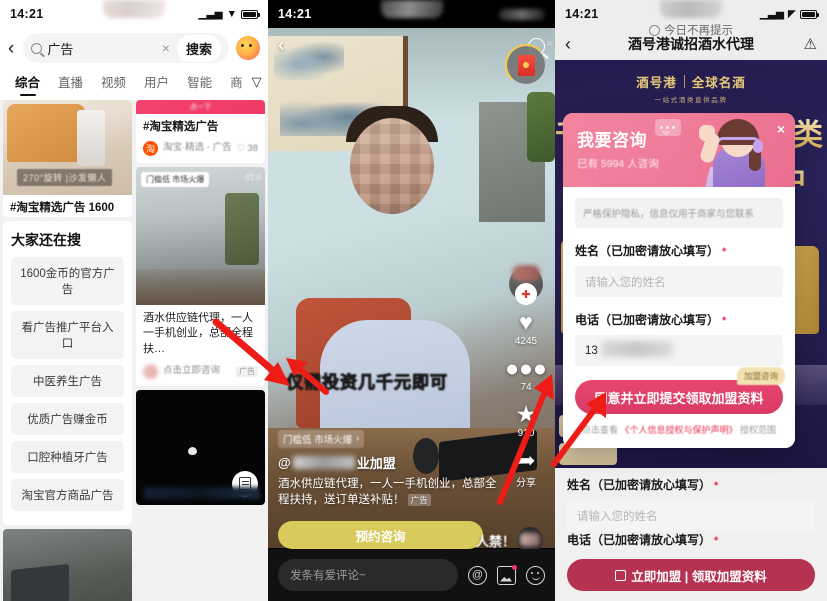 The image size is (827, 601). What do you see at coordinates (156, 82) in the screenshot?
I see `tab-yonghu: 用户` at bounding box center [156, 82].